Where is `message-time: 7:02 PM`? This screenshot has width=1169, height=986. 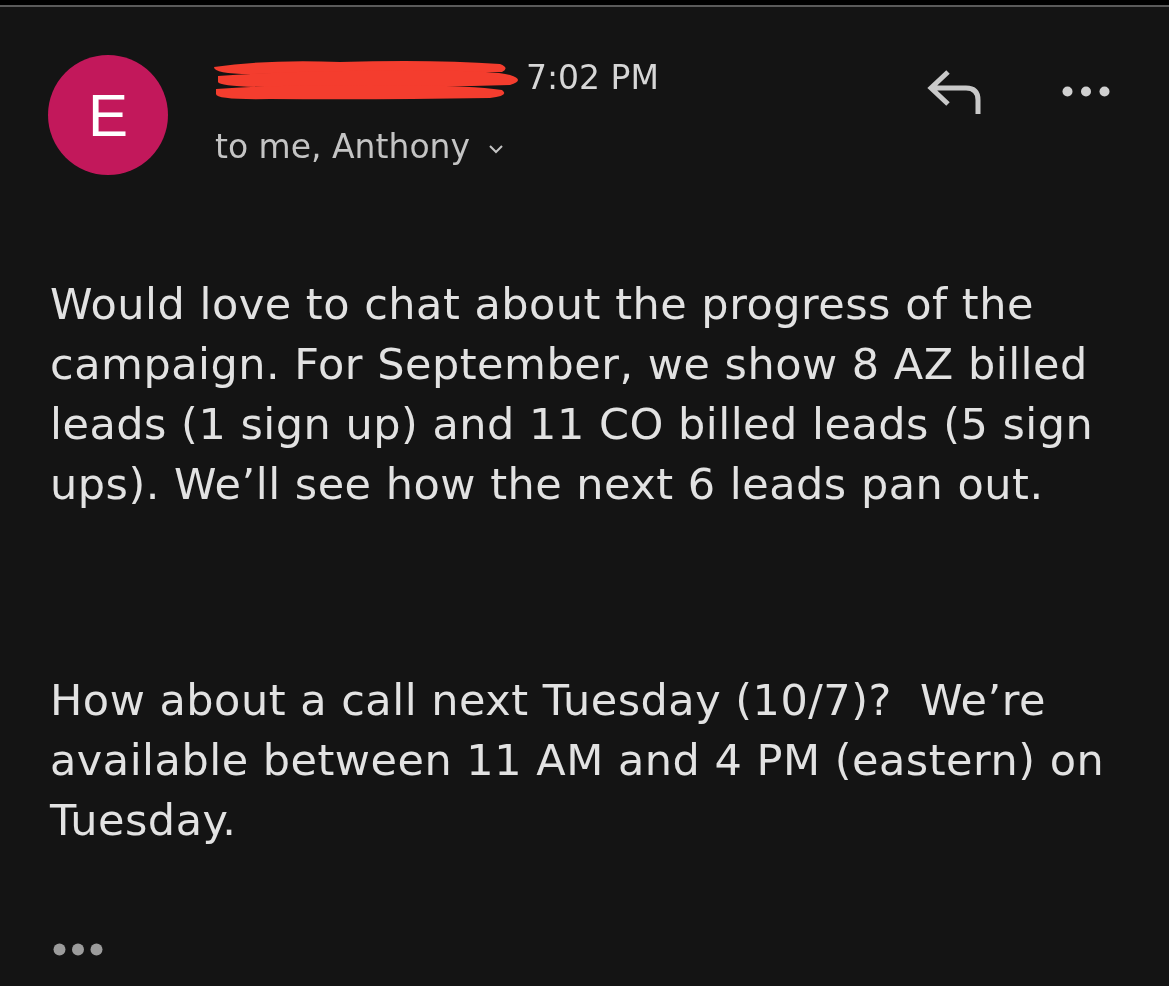
message-time: 7:02 PM is located at coordinates (592, 78).